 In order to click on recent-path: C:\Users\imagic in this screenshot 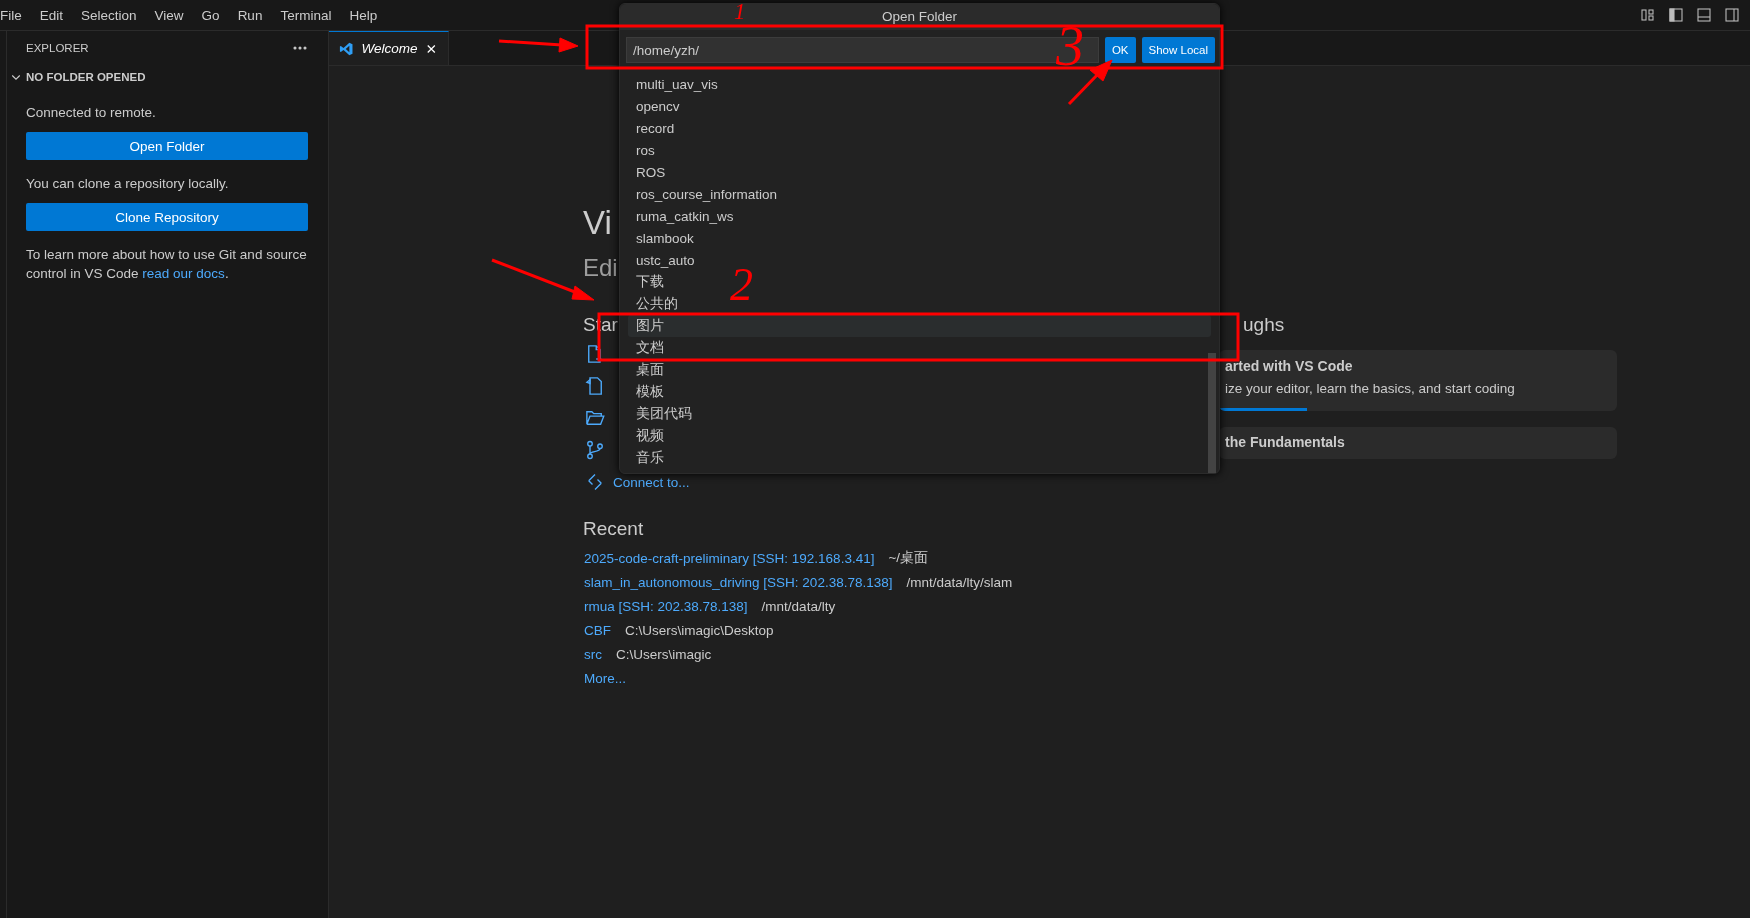, I will do `click(664, 654)`.